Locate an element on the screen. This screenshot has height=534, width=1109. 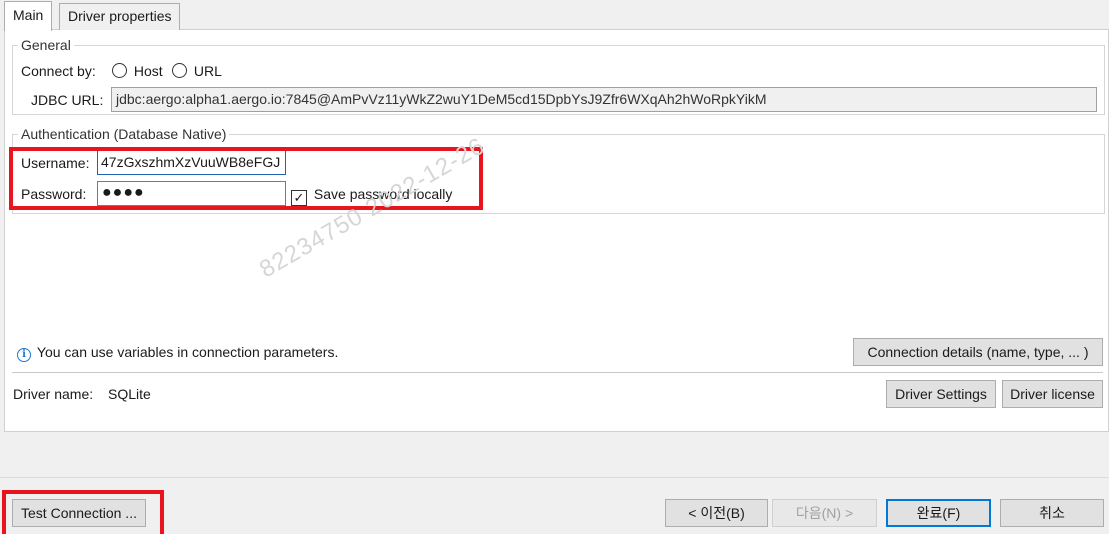
next-button: 다음(N) > is located at coordinates (824, 513).